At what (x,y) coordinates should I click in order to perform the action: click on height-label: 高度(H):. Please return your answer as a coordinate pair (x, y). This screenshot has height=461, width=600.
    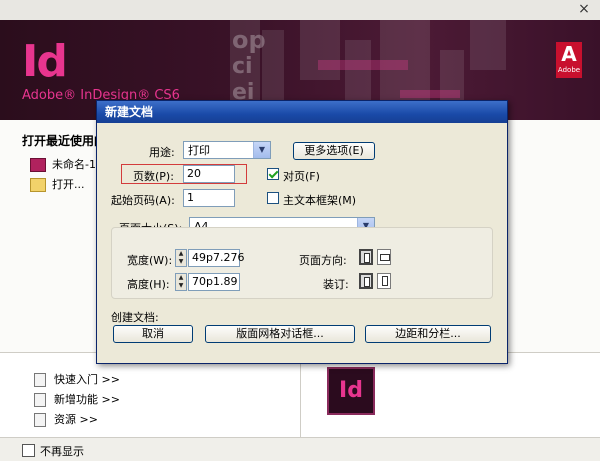
    Looking at the image, I should click on (148, 284).